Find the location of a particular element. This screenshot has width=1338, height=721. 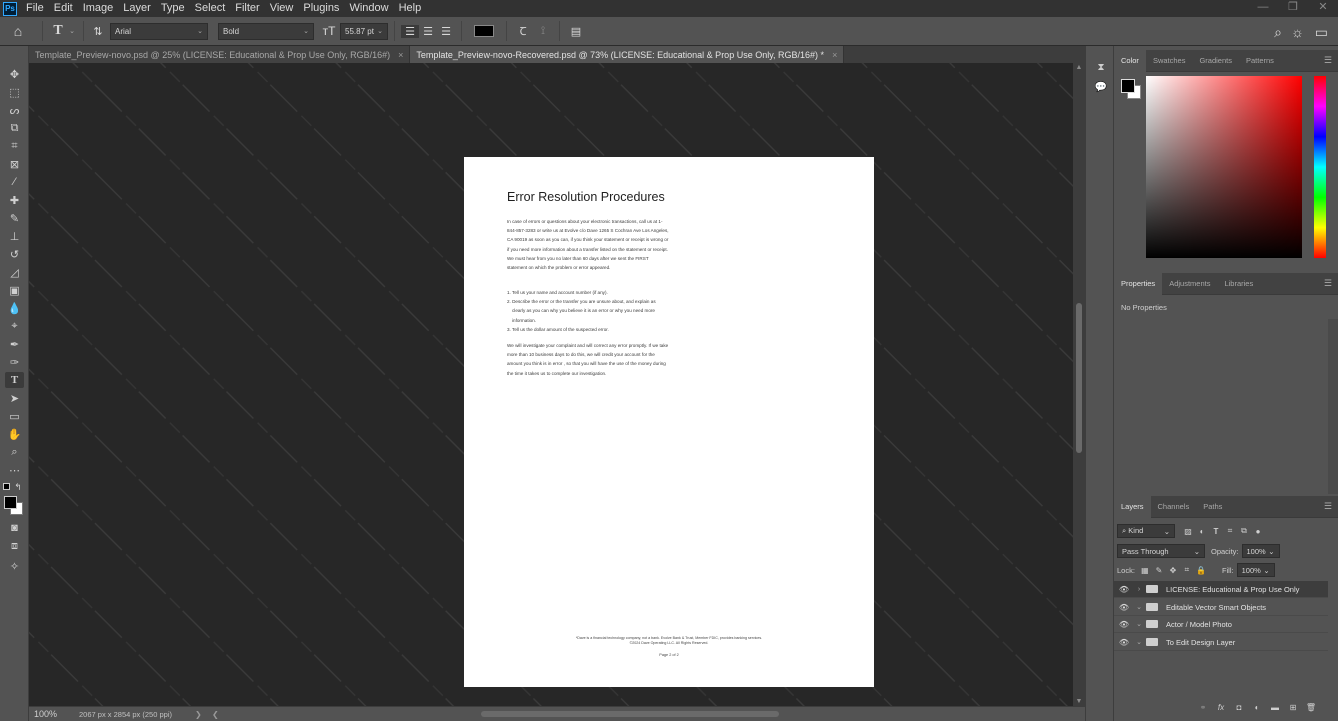

move-tool-icon: ✥ is located at coordinates (14, 74).